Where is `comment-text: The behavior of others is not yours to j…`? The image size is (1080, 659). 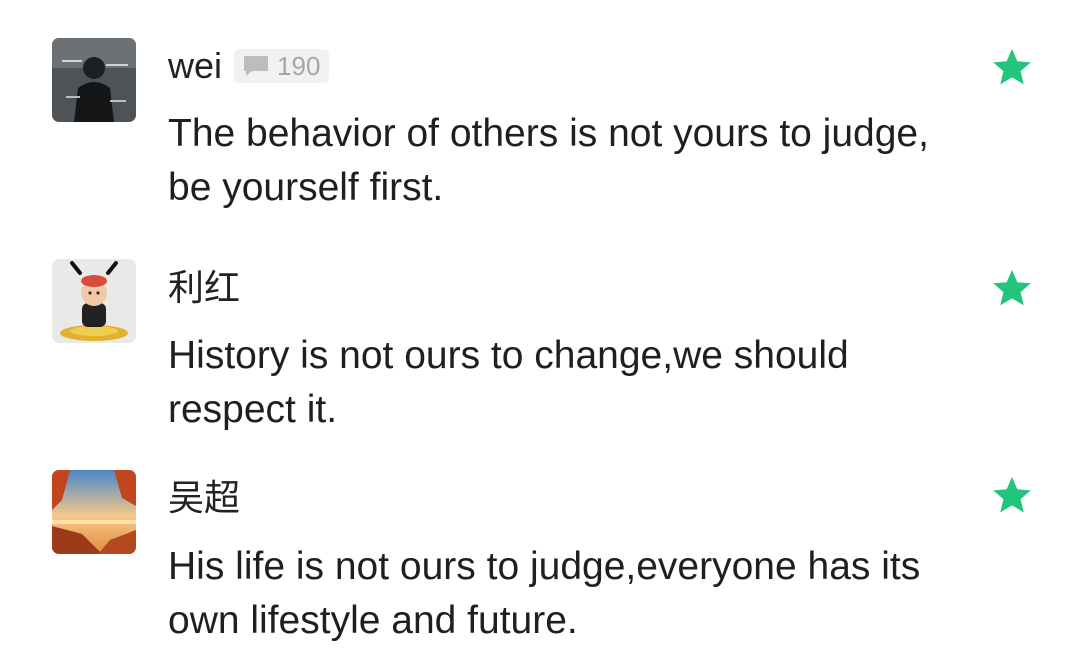 comment-text: The behavior of others is not yours to j… is located at coordinates (548, 160).